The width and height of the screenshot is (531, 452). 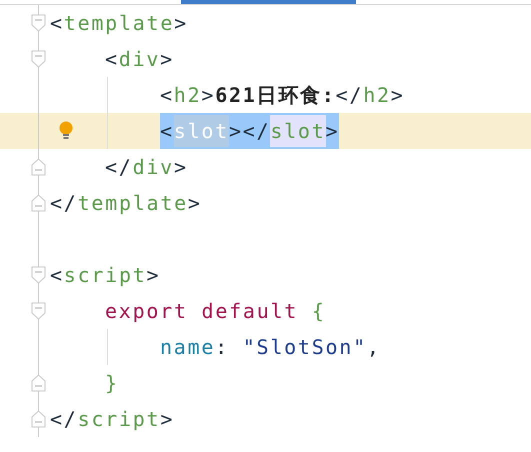 What do you see at coordinates (126, 203) in the screenshot?
I see `code-line: </template>` at bounding box center [126, 203].